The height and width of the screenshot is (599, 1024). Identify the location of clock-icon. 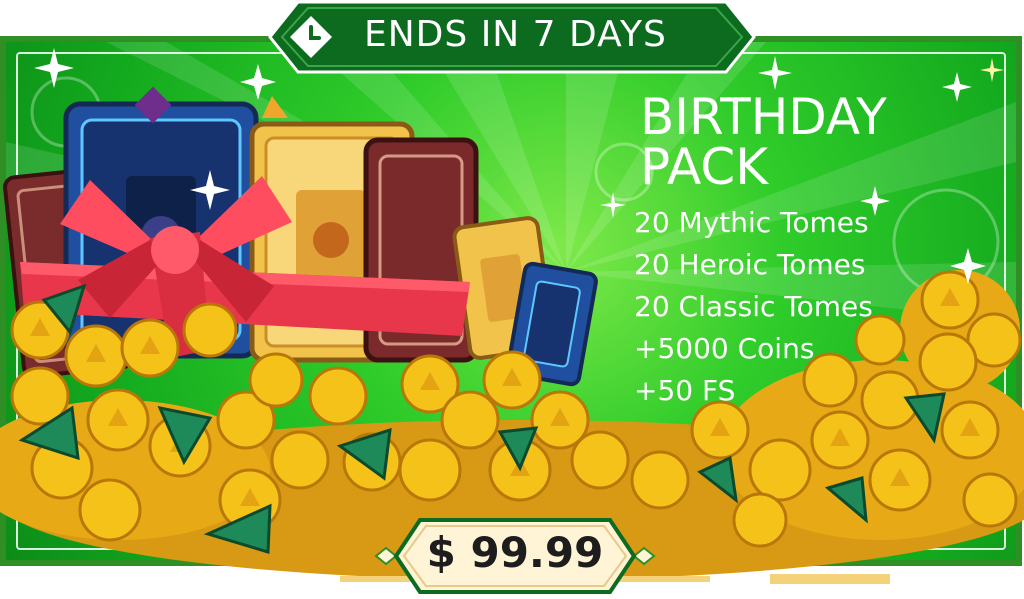
(311, 37).